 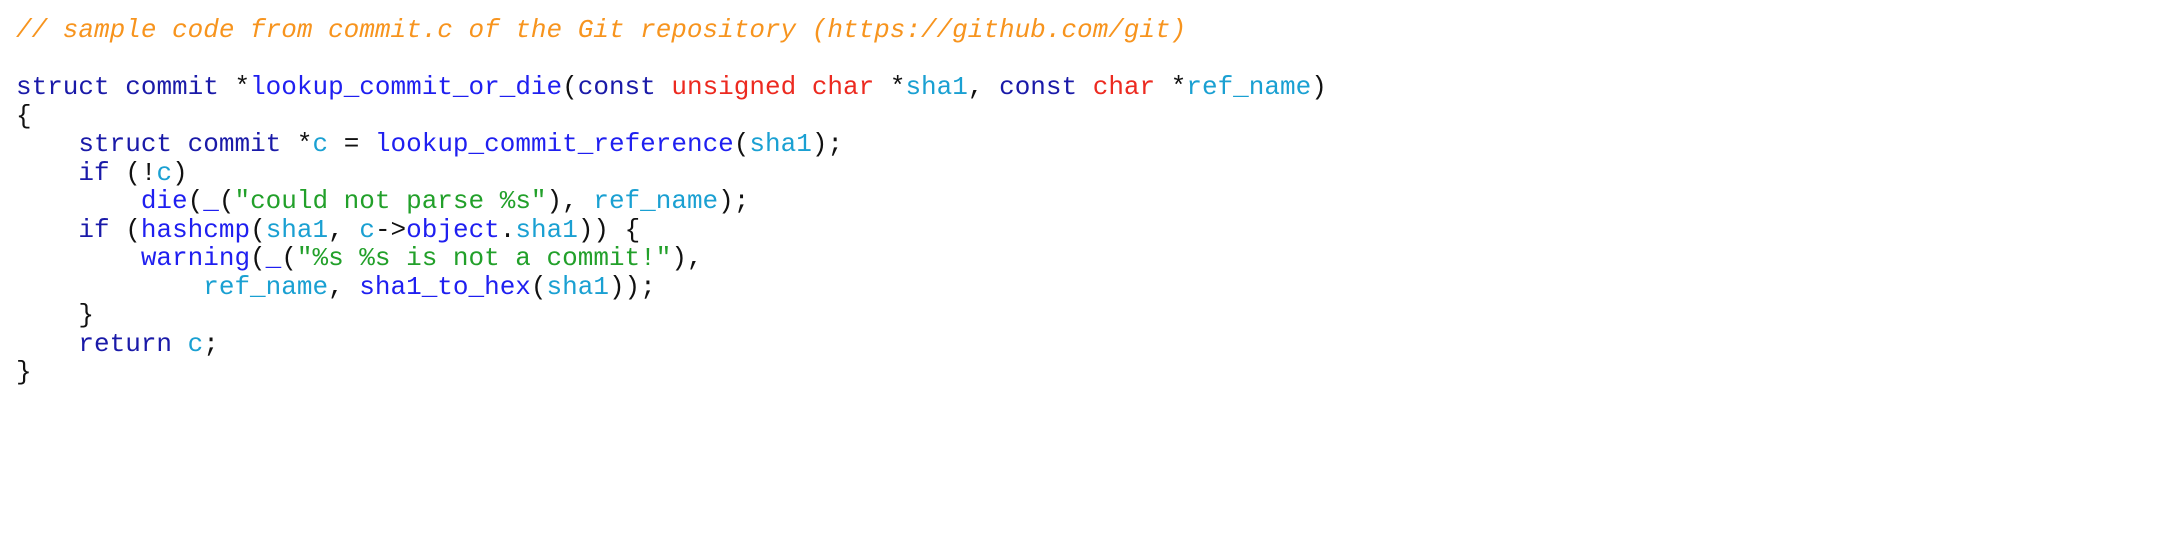 I want to click on identifier-token: sha1_to_hex, so click(x=445, y=286).